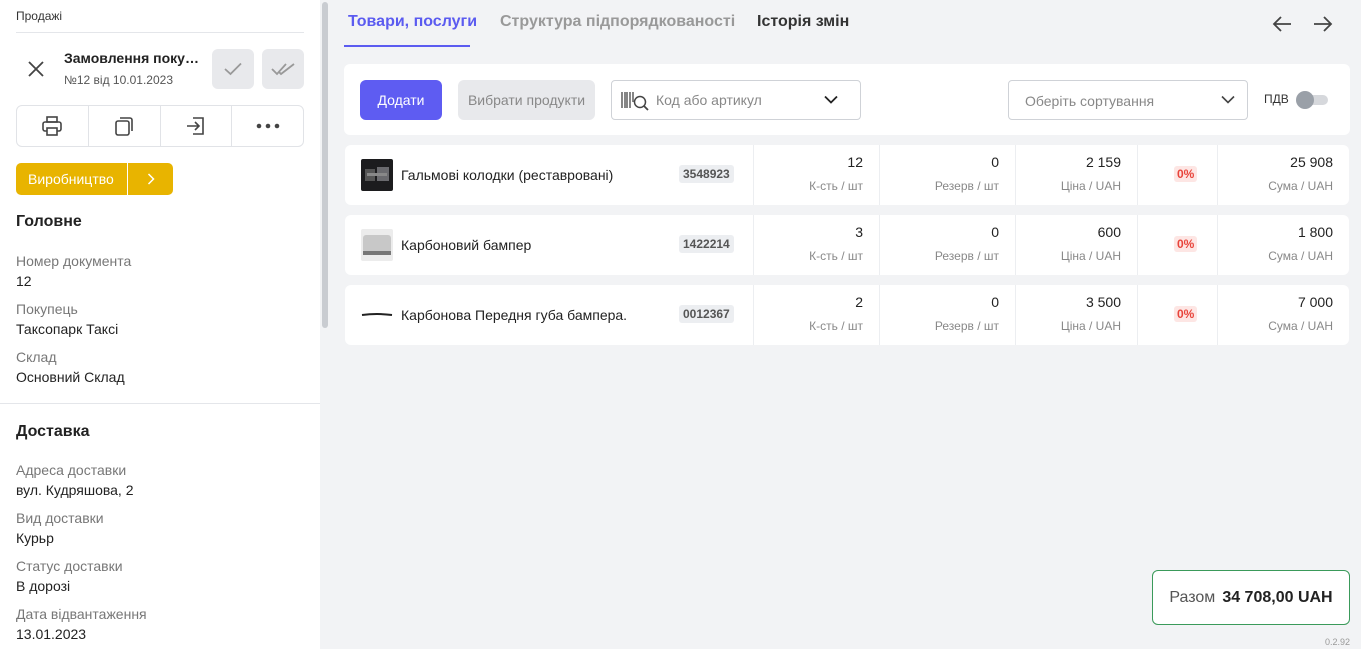  Describe the element at coordinates (1338, 642) in the screenshot. I see `version-label: 0.2.92` at that location.